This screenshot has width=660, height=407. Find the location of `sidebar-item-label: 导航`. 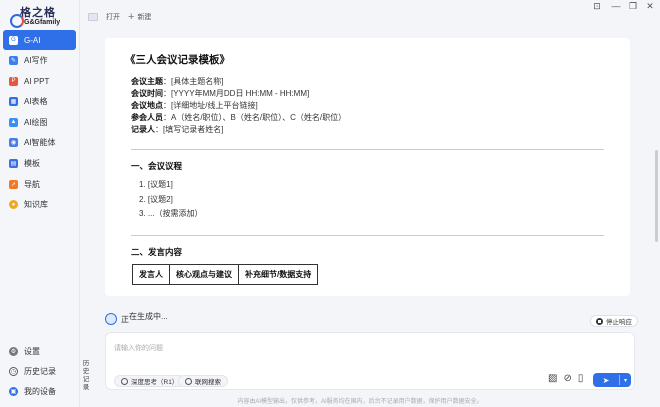

sidebar-item-label: 导航 is located at coordinates (32, 184).